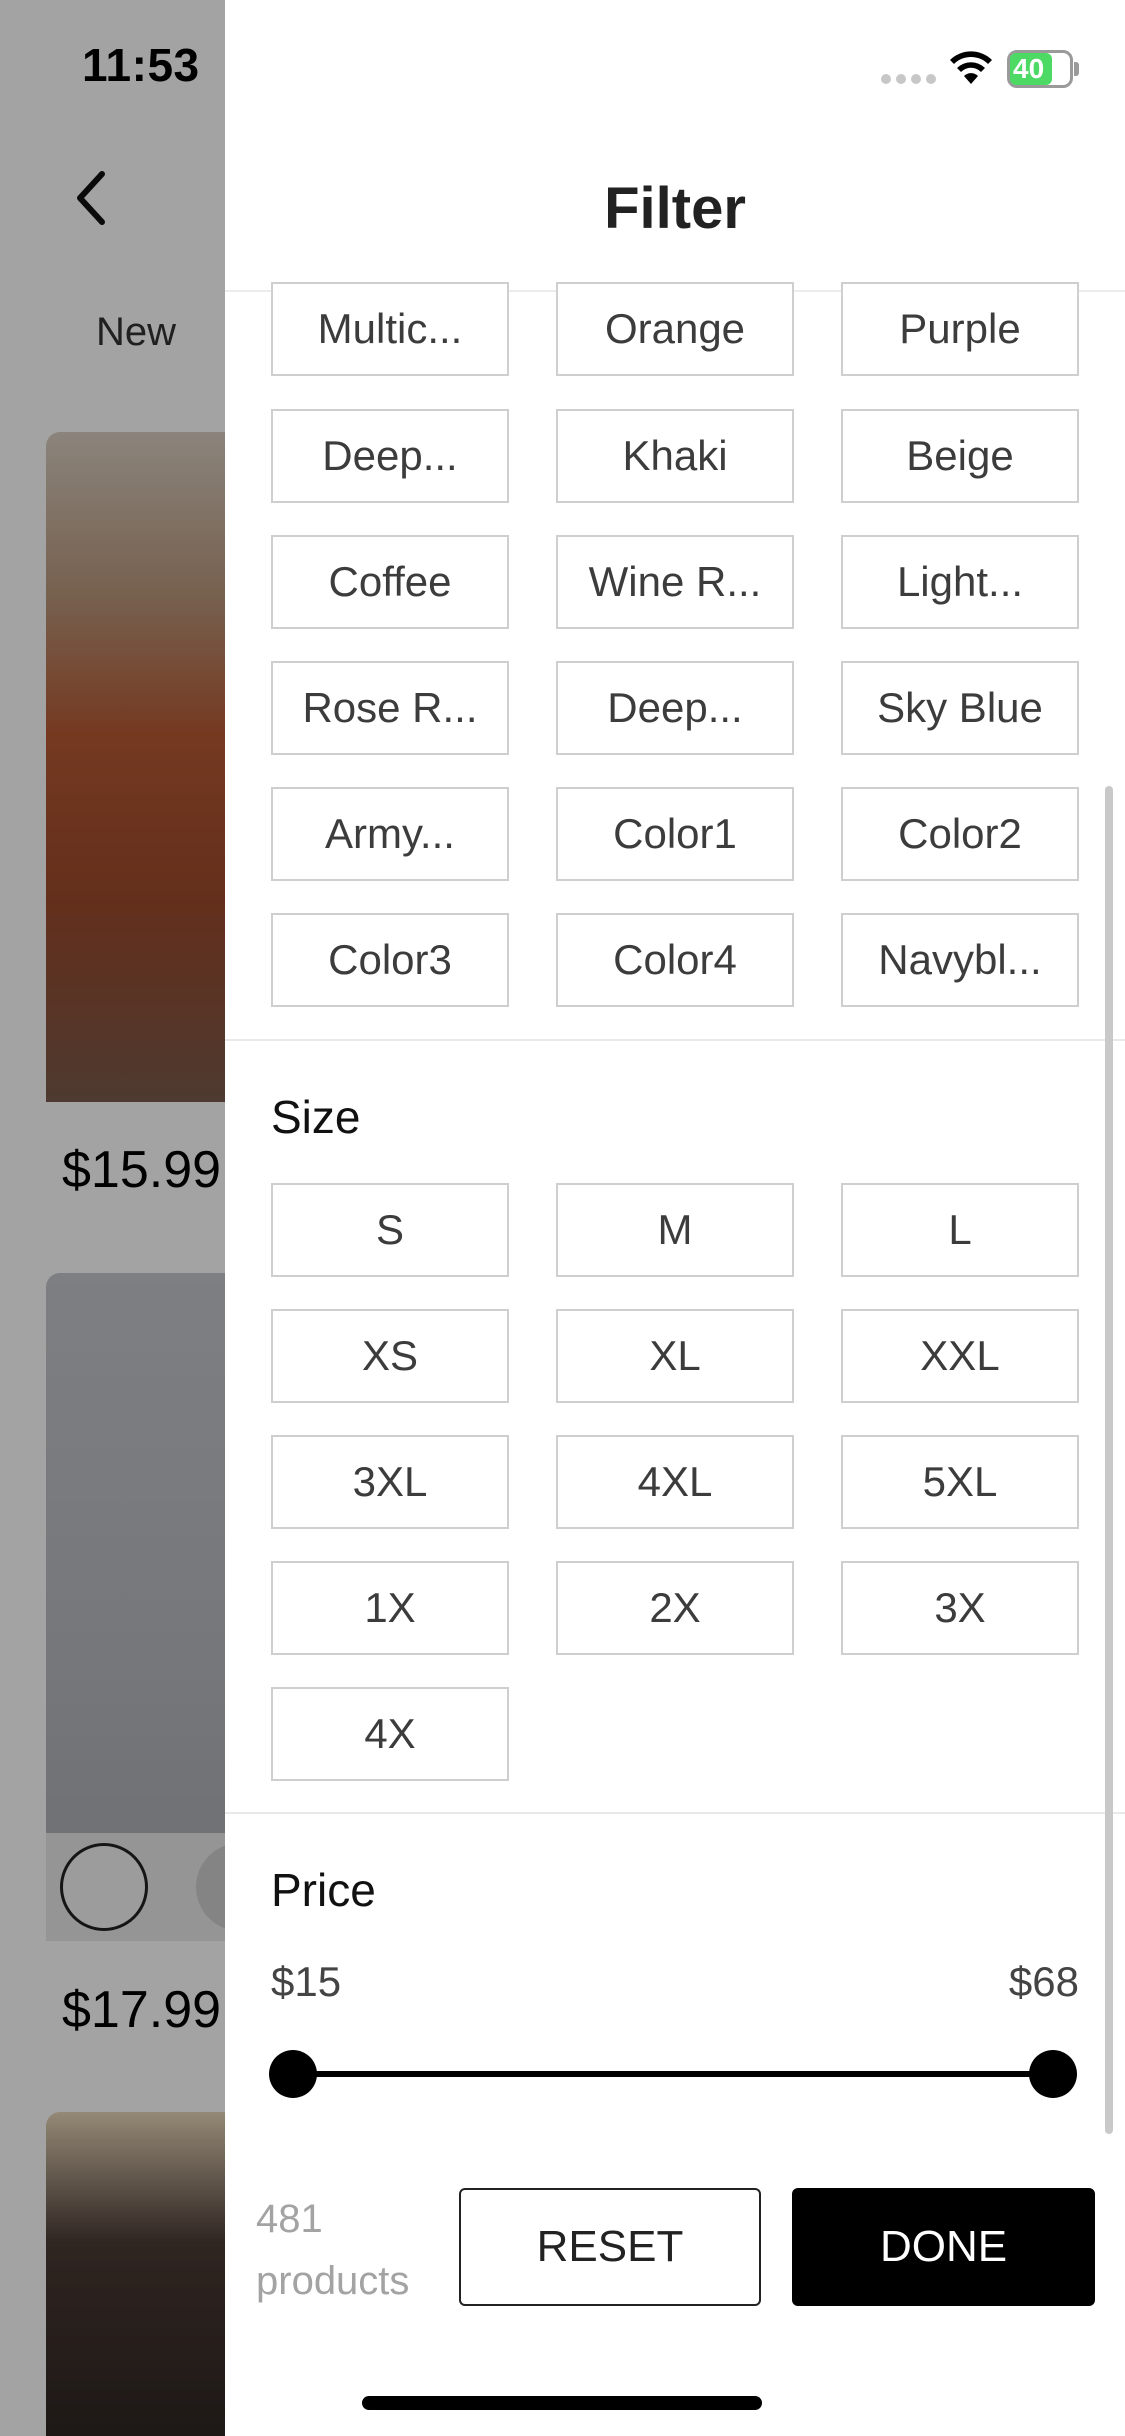  I want to click on size-chip: 2X, so click(675, 1608).